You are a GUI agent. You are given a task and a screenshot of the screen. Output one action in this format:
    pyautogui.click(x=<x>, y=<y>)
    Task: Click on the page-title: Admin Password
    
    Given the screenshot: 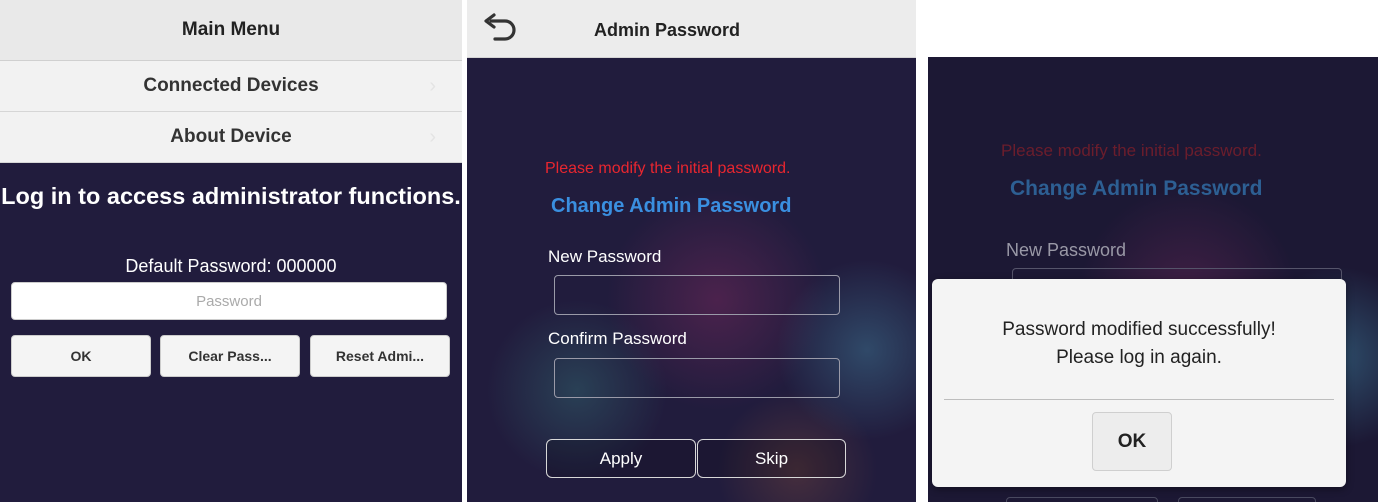 What is the action you would take?
    pyautogui.click(x=667, y=30)
    